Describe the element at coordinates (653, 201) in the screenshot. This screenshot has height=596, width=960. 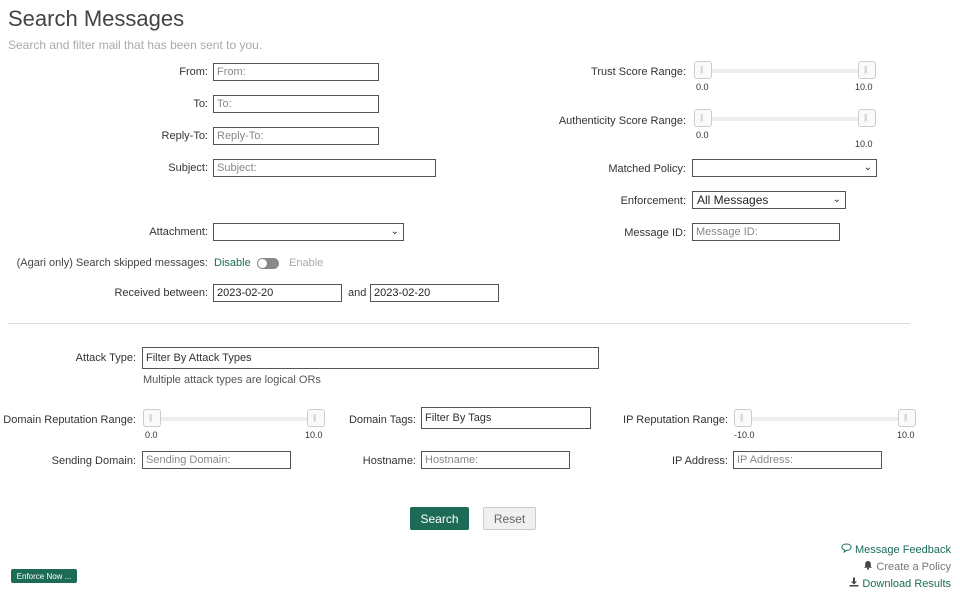
I see `enforcement-label: Enforcement:` at that location.